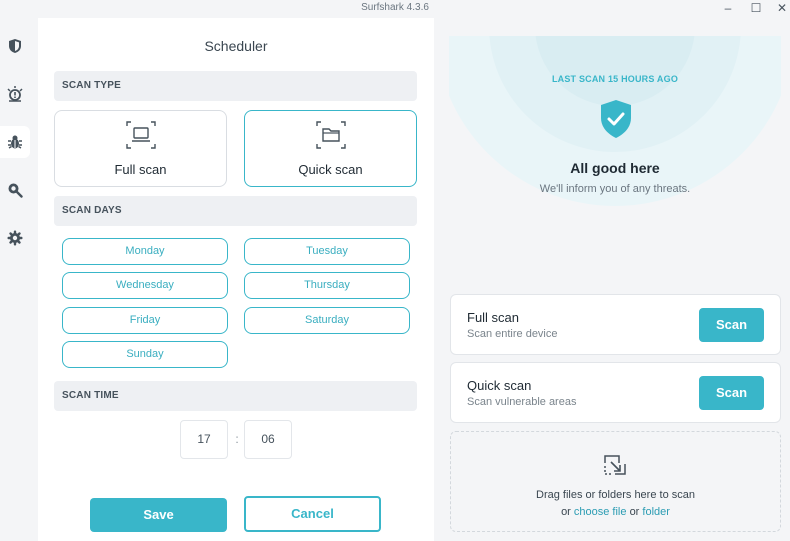  What do you see at coordinates (615, 168) in the screenshot?
I see `status-headline: All good here` at bounding box center [615, 168].